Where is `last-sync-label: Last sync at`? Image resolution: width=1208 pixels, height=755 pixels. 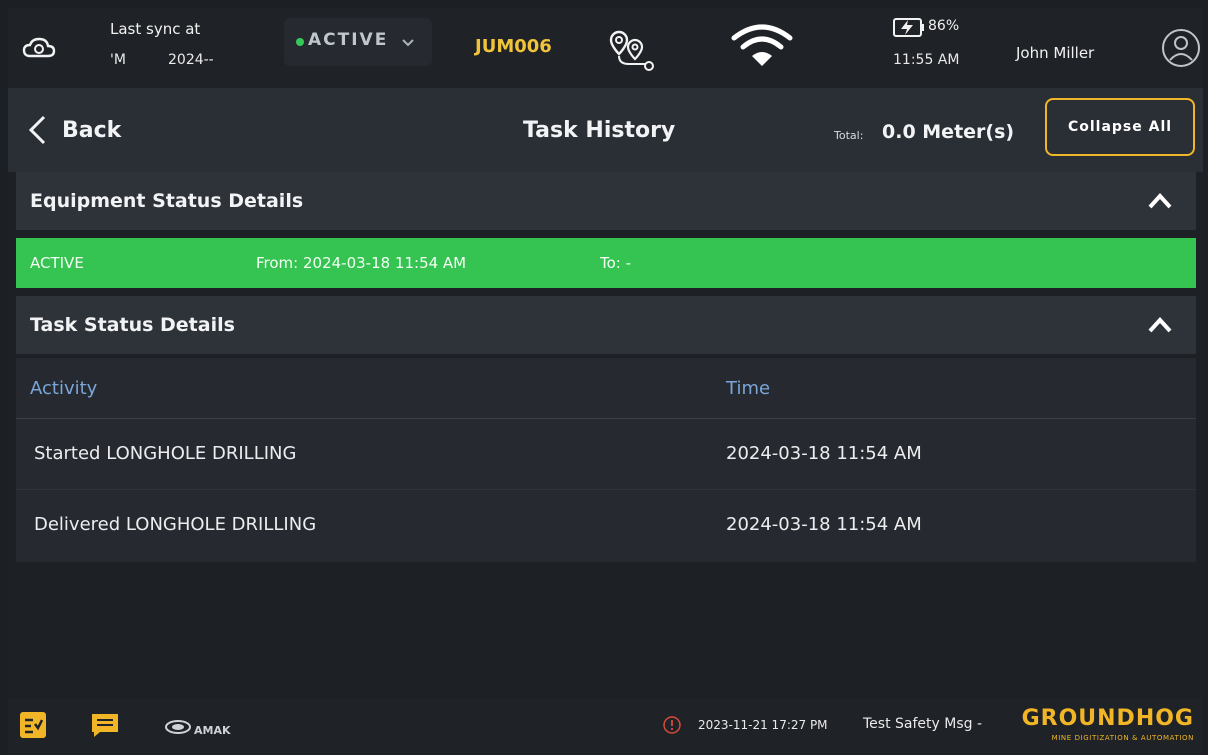 last-sync-label: Last sync at is located at coordinates (155, 29).